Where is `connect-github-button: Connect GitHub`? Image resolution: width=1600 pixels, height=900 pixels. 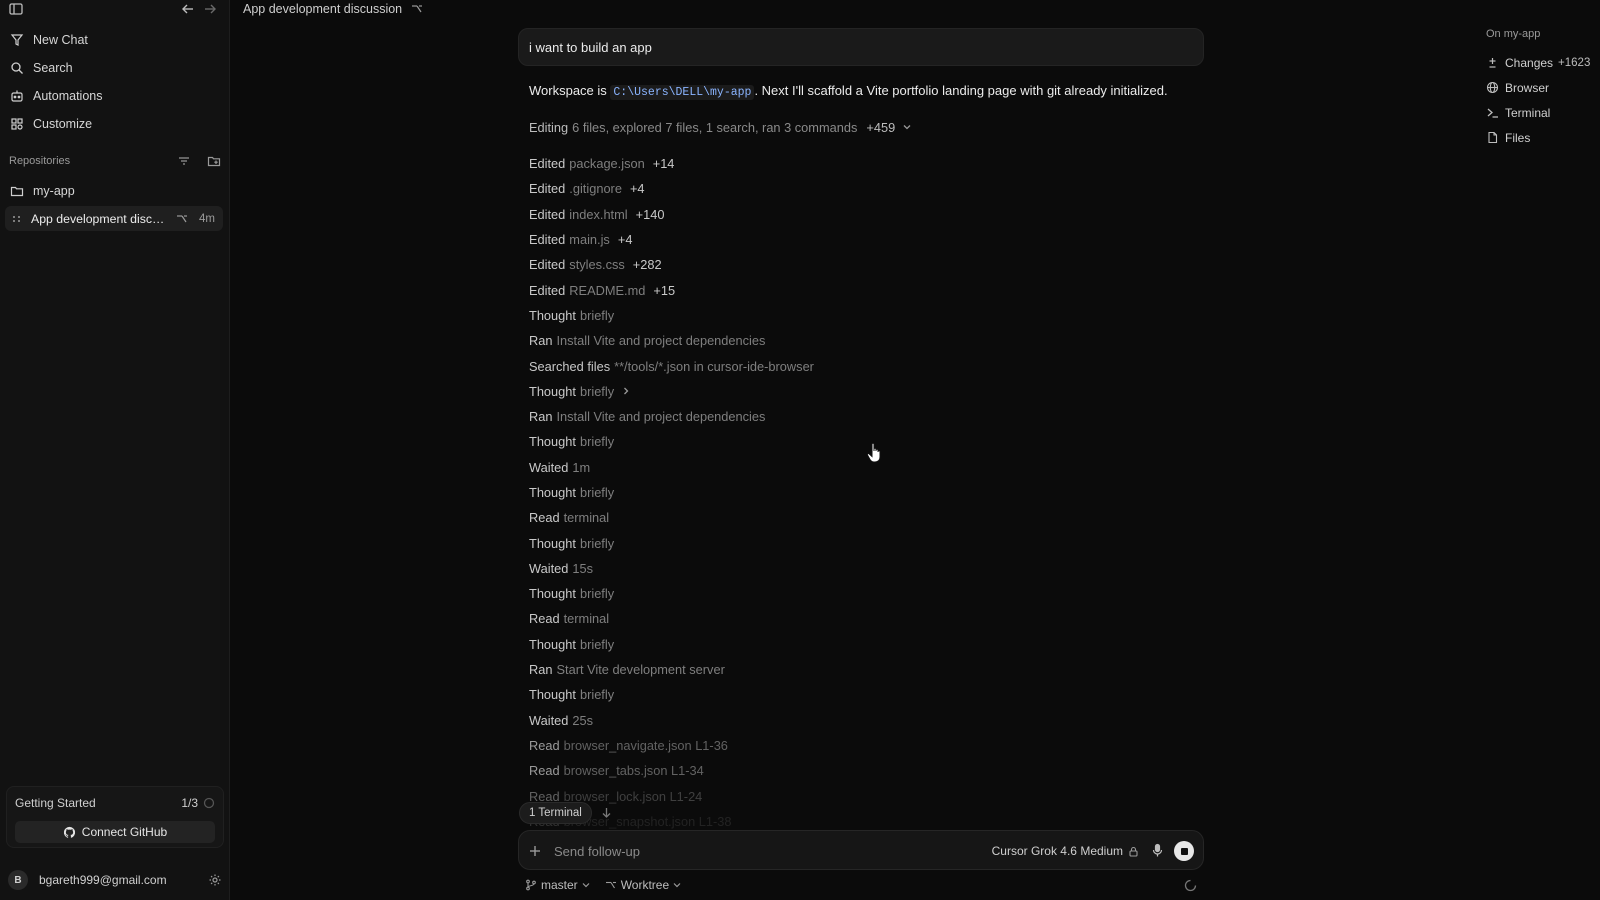 connect-github-button: Connect GitHub is located at coordinates (115, 832).